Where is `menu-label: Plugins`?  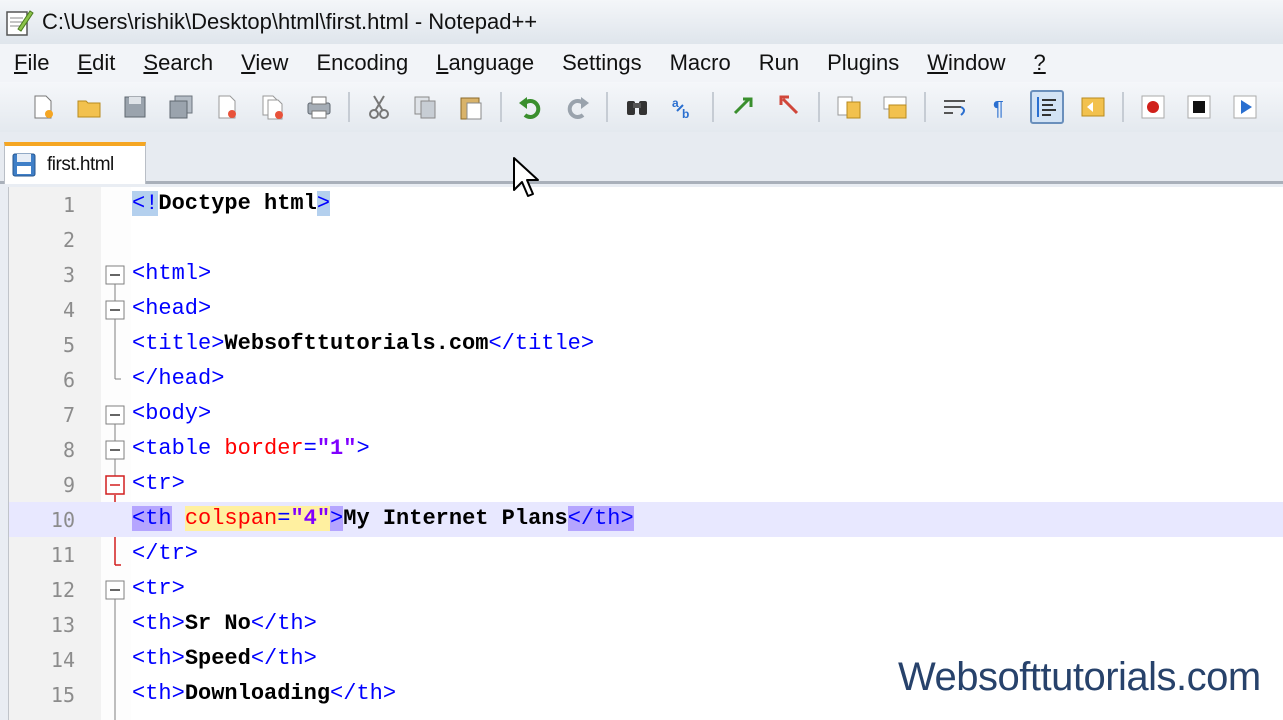 menu-label: Plugins is located at coordinates (863, 62).